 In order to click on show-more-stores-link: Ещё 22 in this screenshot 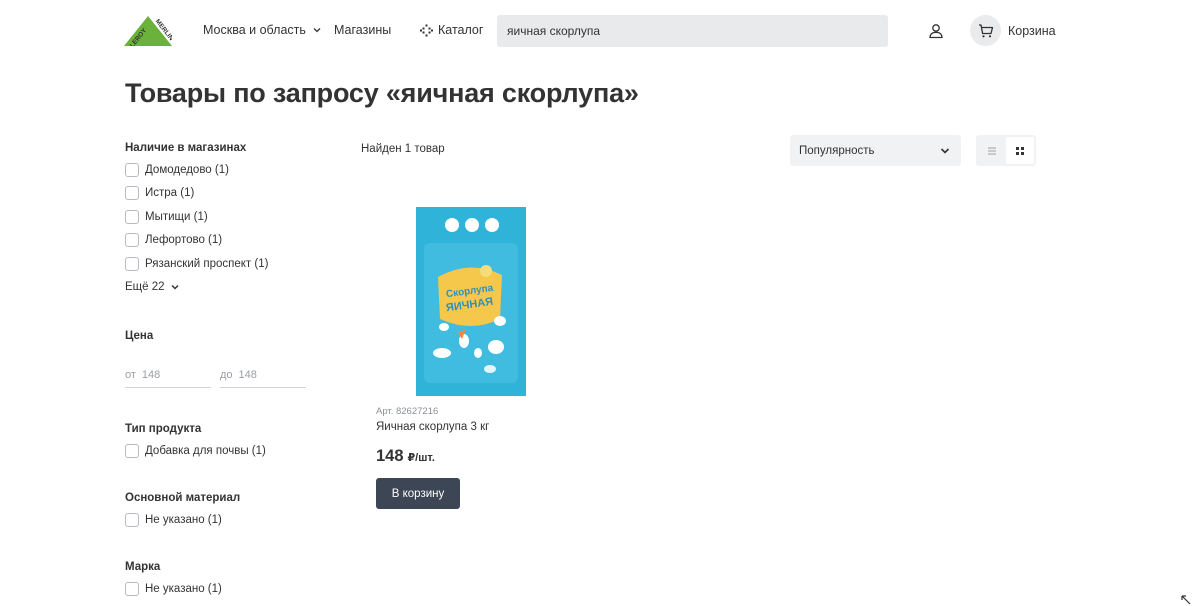, I will do `click(196, 287)`.